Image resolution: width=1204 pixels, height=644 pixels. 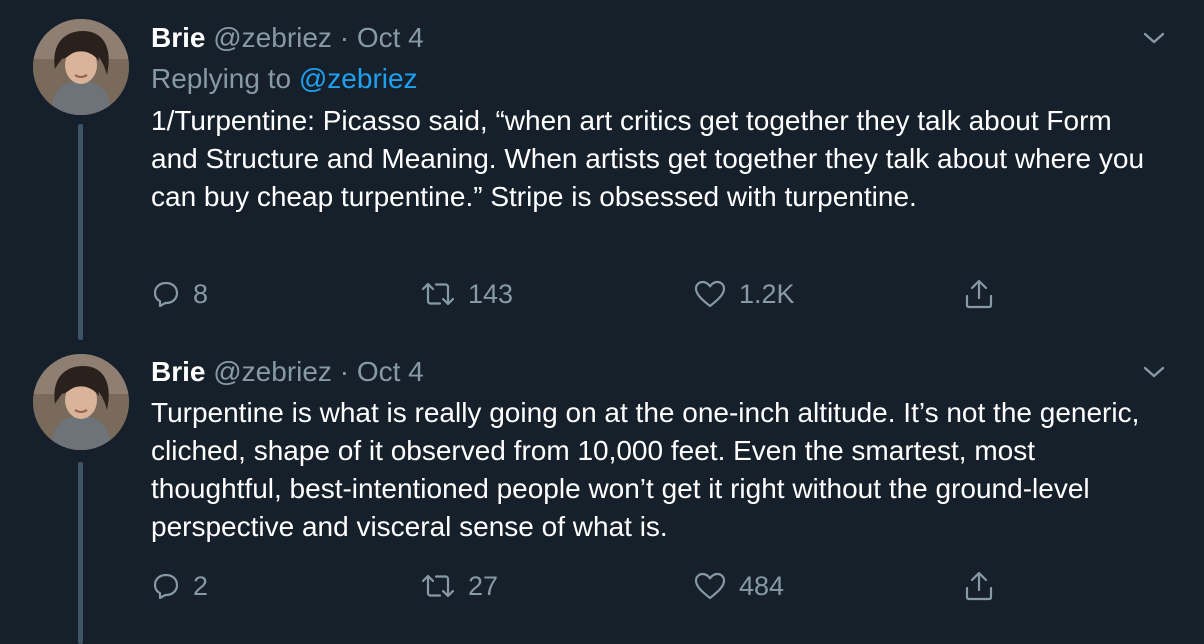 What do you see at coordinates (459, 586) in the screenshot?
I see `retweet-button: 27` at bounding box center [459, 586].